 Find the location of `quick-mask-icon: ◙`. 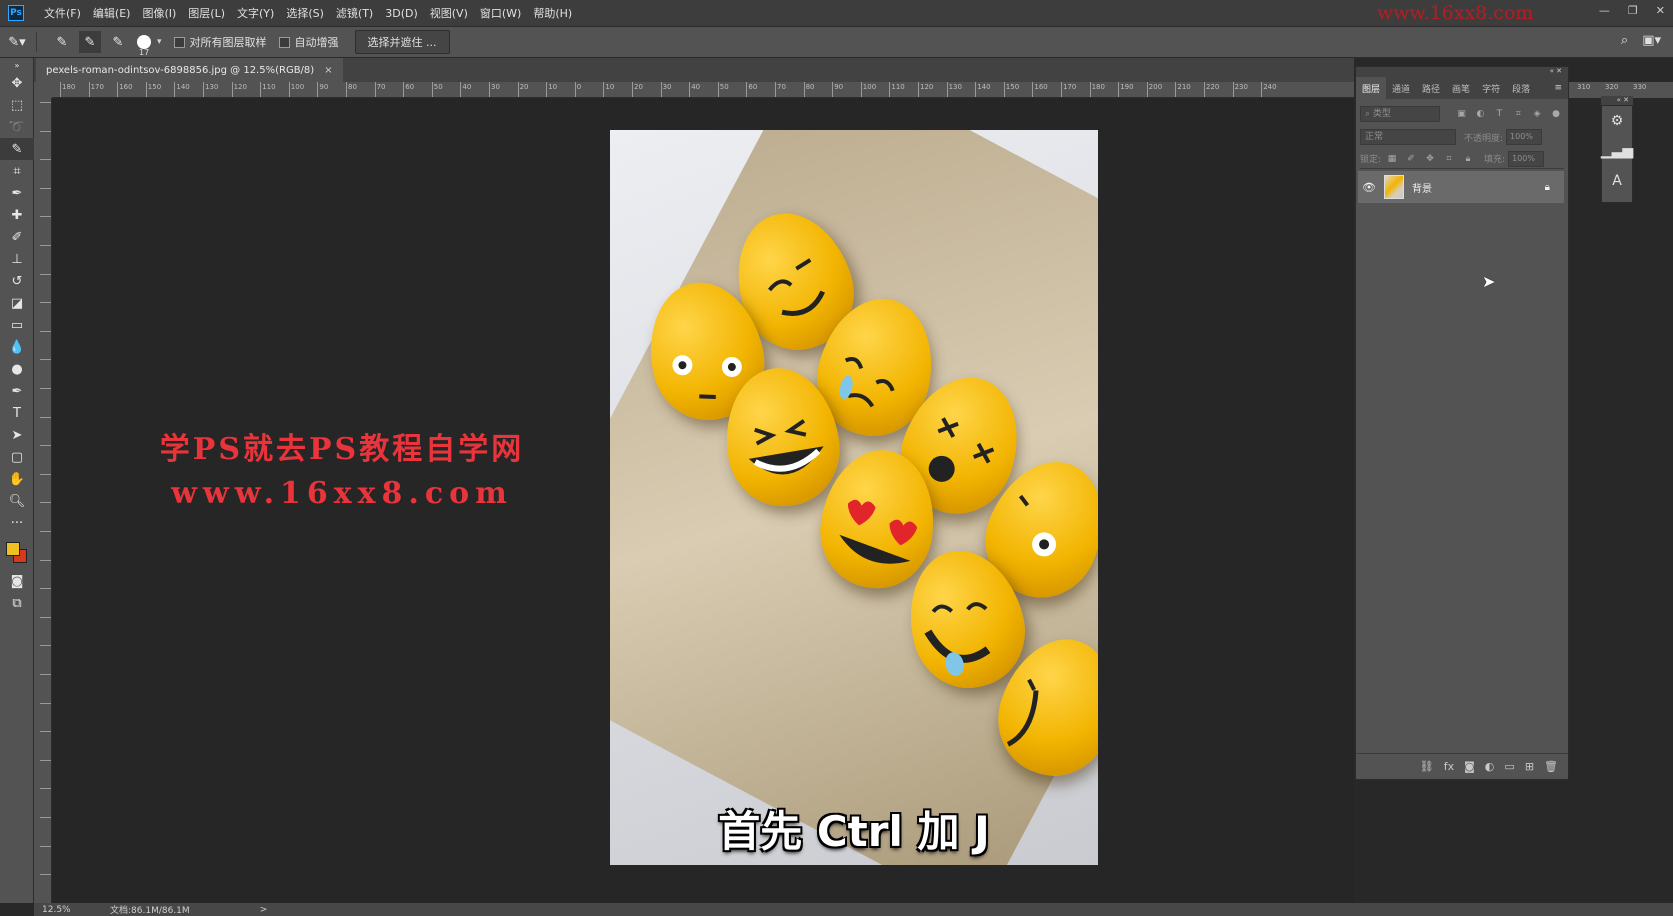

quick-mask-icon: ◙ is located at coordinates (17, 581).